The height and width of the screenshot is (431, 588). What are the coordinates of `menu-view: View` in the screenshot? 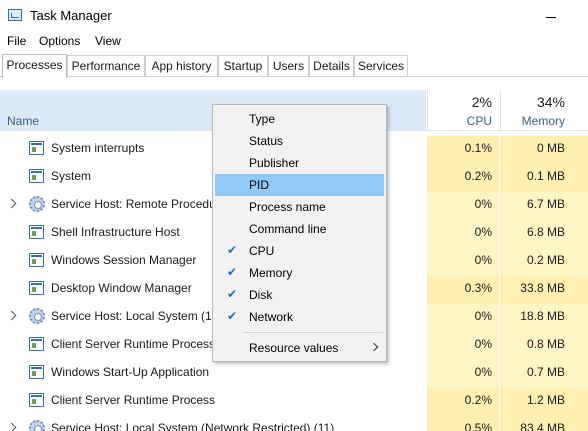 It's located at (108, 41).